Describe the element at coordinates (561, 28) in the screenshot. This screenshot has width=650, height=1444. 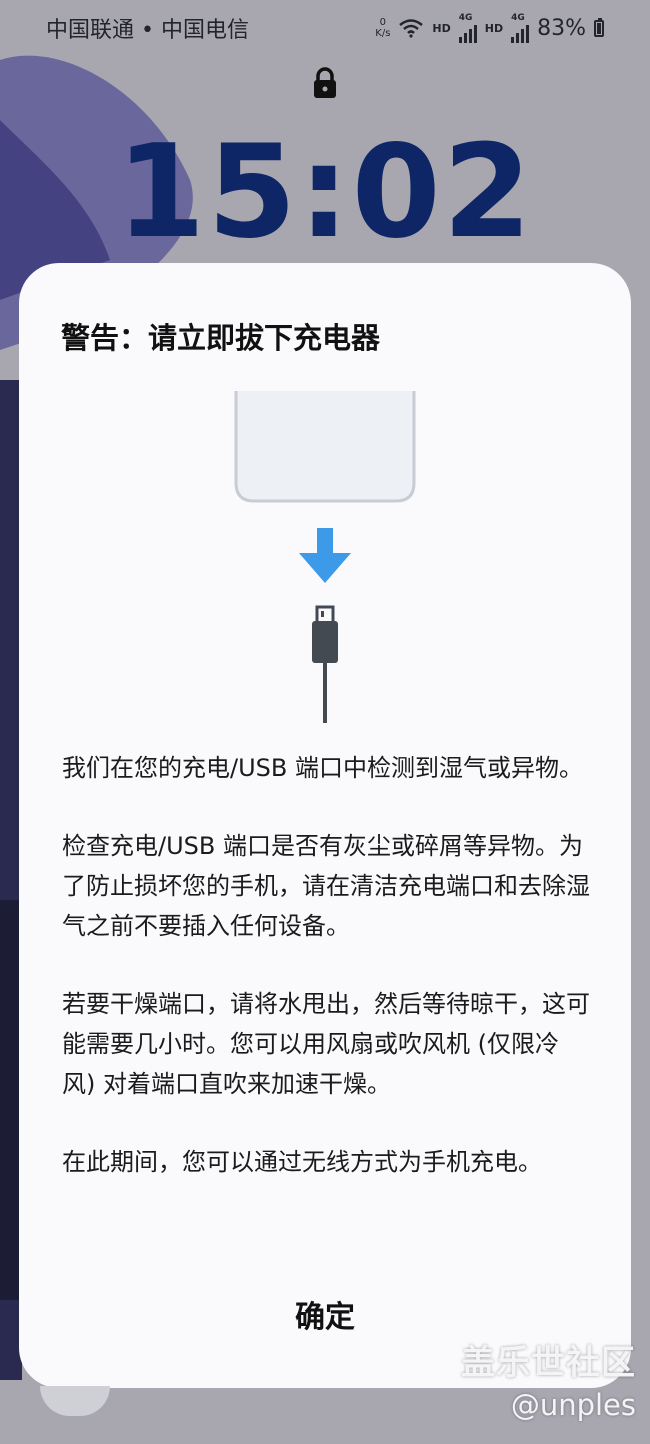
I see `battery-percent: 83%` at that location.